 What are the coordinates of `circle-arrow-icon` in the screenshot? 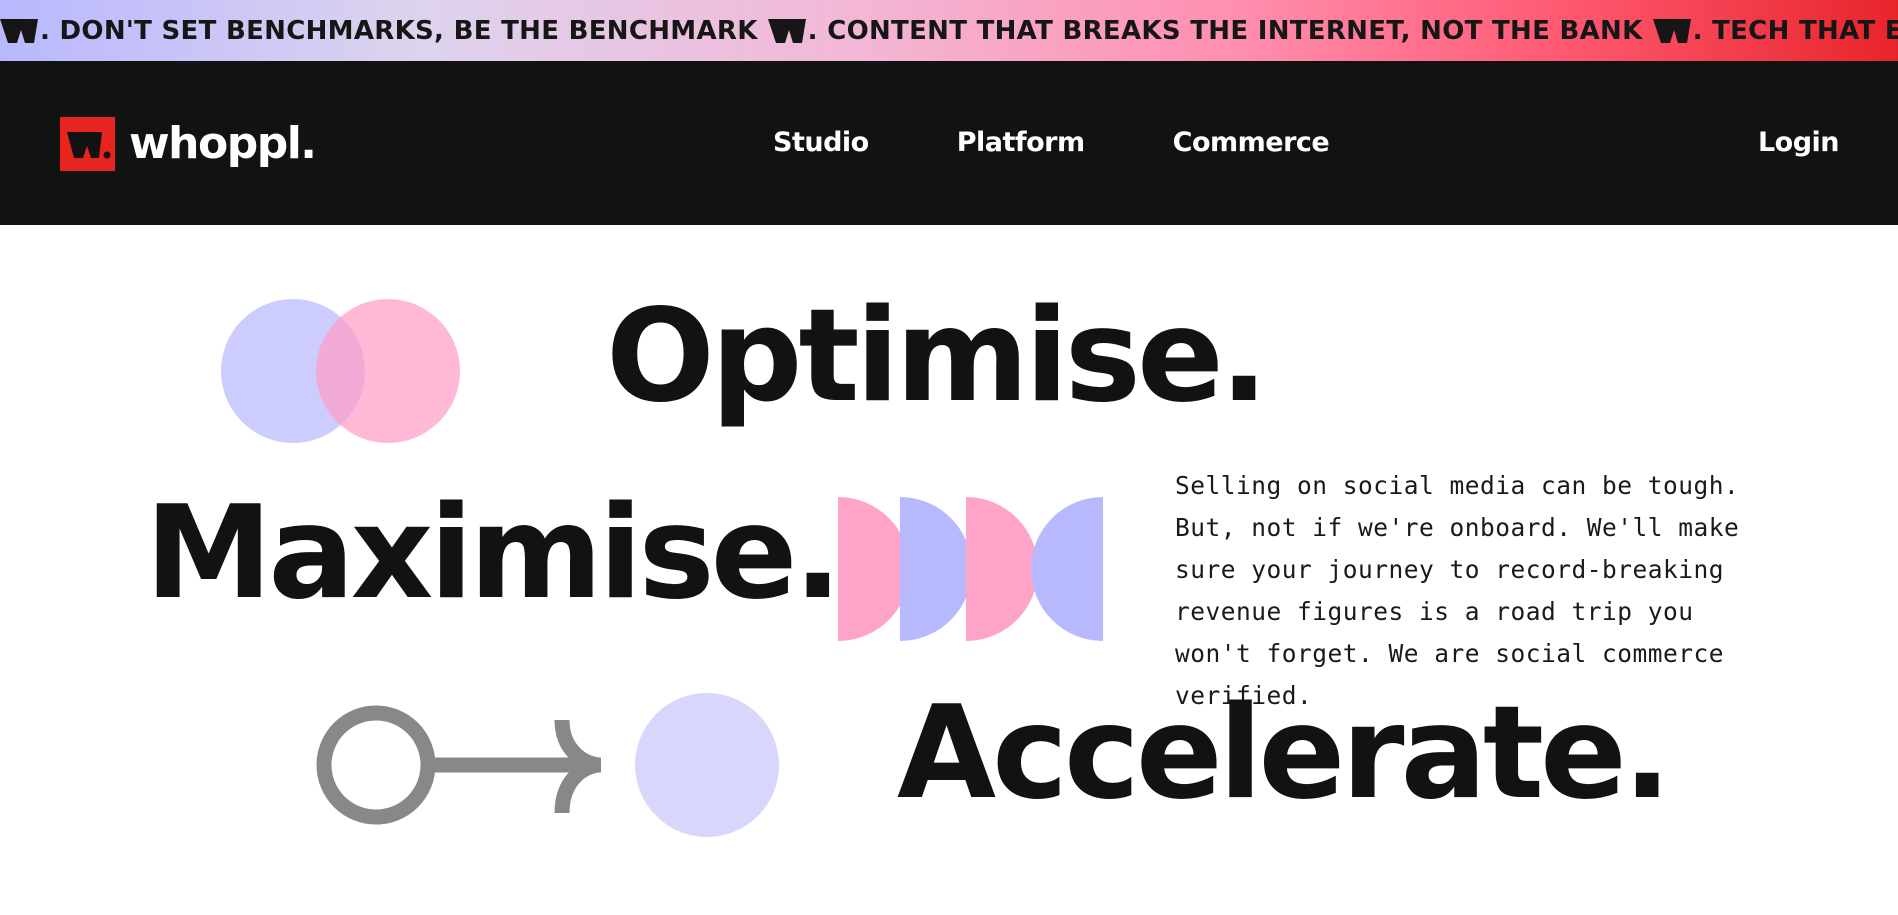 It's located at (459, 765).